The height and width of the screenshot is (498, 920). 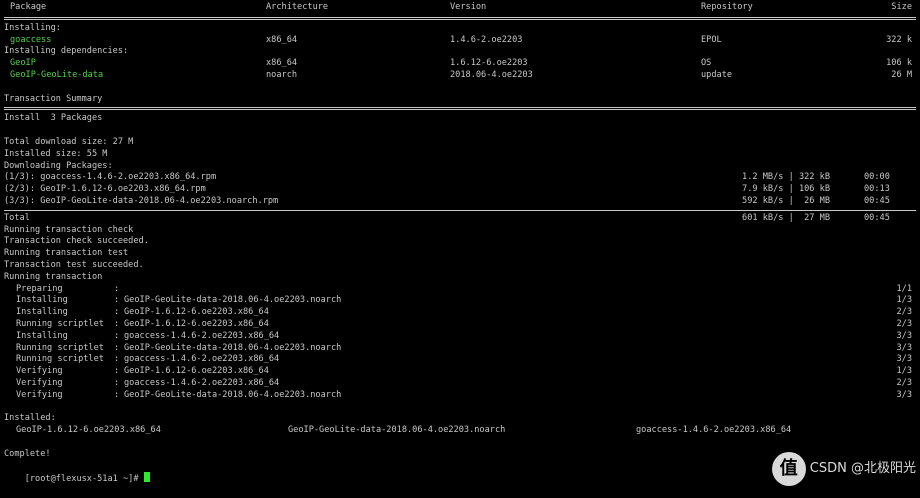 What do you see at coordinates (56, 153) in the screenshot?
I see `installed-size: Installed size: 55 M` at bounding box center [56, 153].